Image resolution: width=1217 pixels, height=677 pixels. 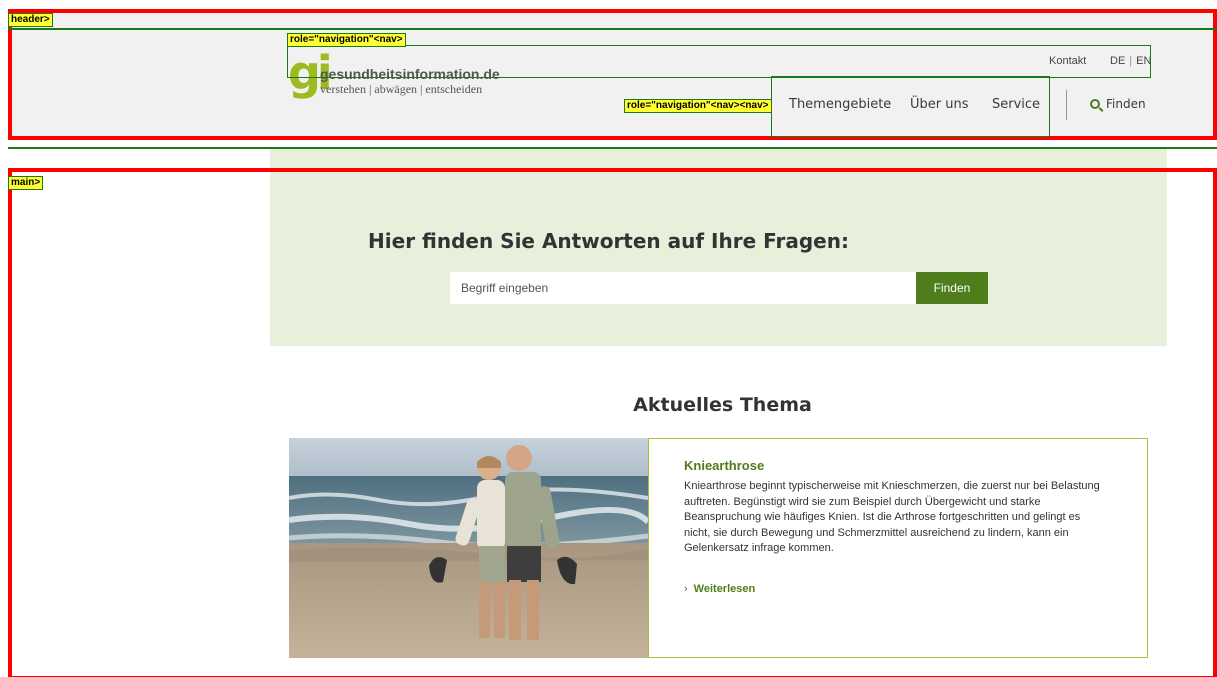 I want to click on search-input, so click(x=683, y=288).